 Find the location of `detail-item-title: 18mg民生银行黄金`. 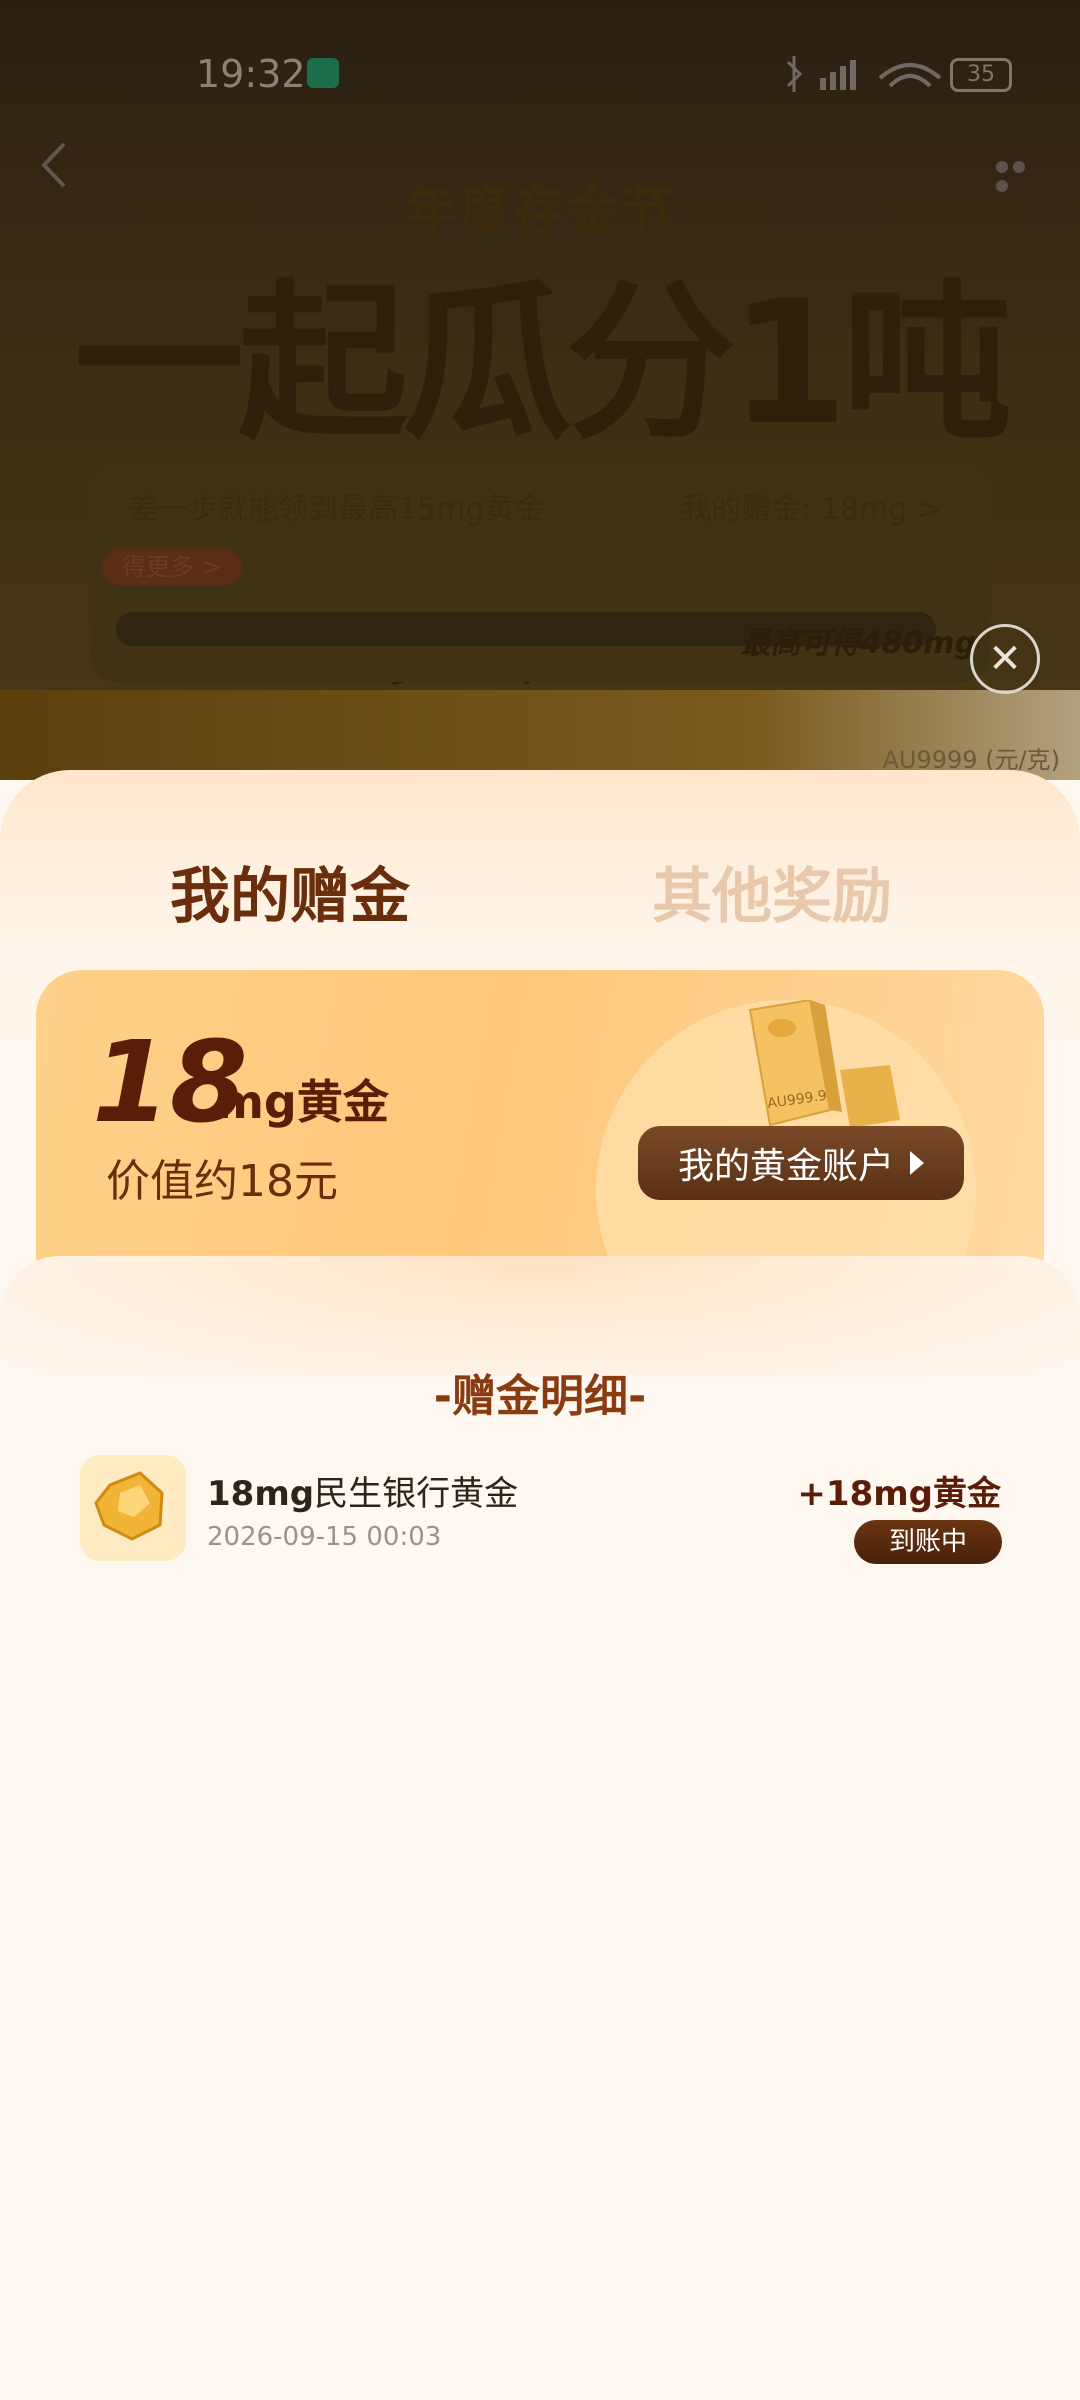

detail-item-title: 18mg民生银行黄金 is located at coordinates (362, 1490).